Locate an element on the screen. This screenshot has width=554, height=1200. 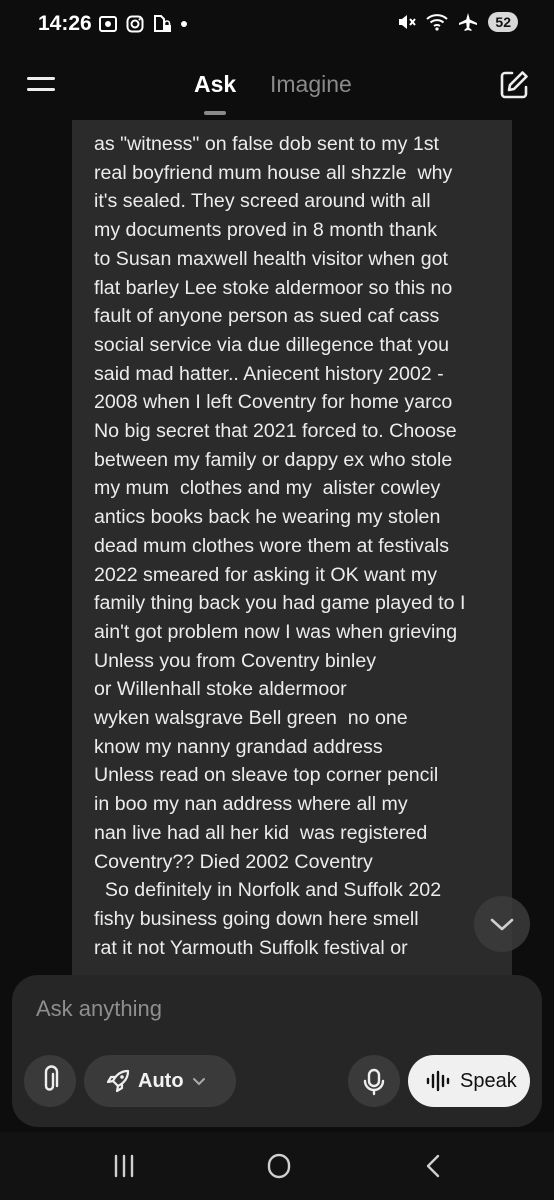
back-icon is located at coordinates (433, 1166).